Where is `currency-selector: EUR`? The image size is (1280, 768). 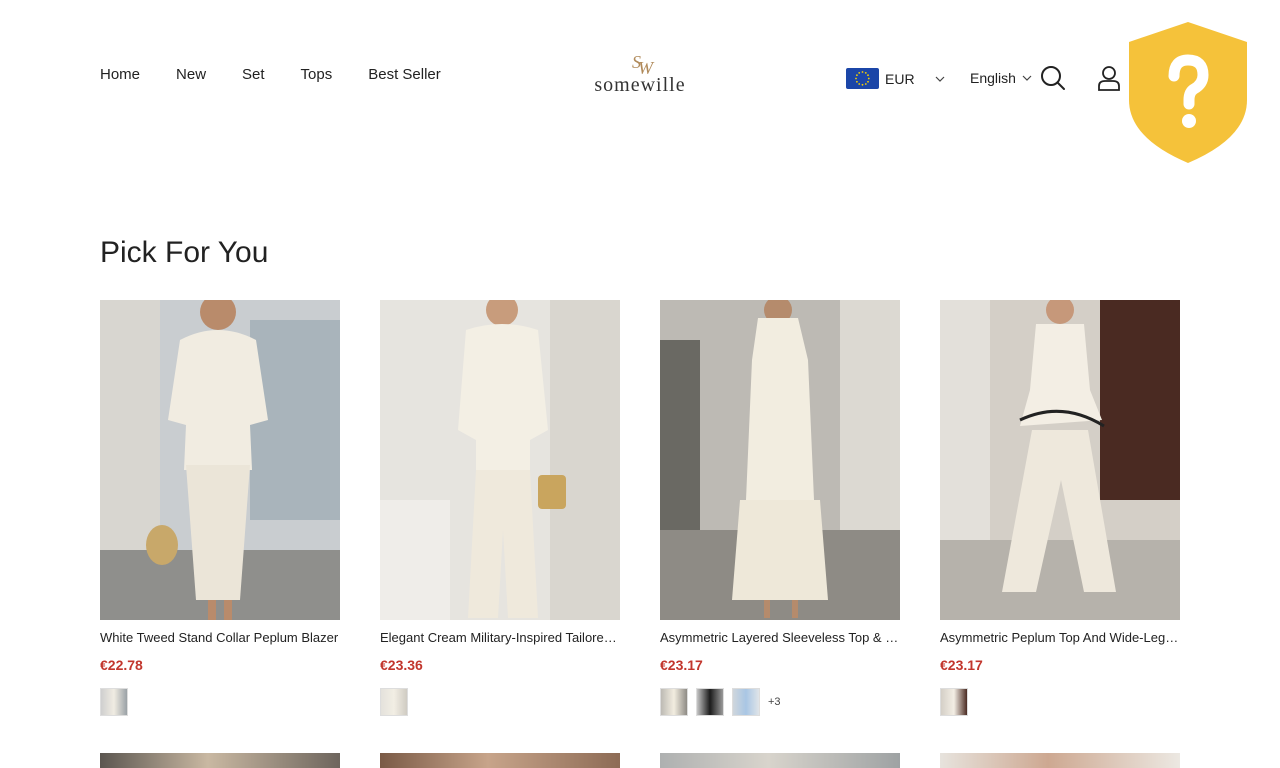 currency-selector: EUR is located at coordinates (895, 78).